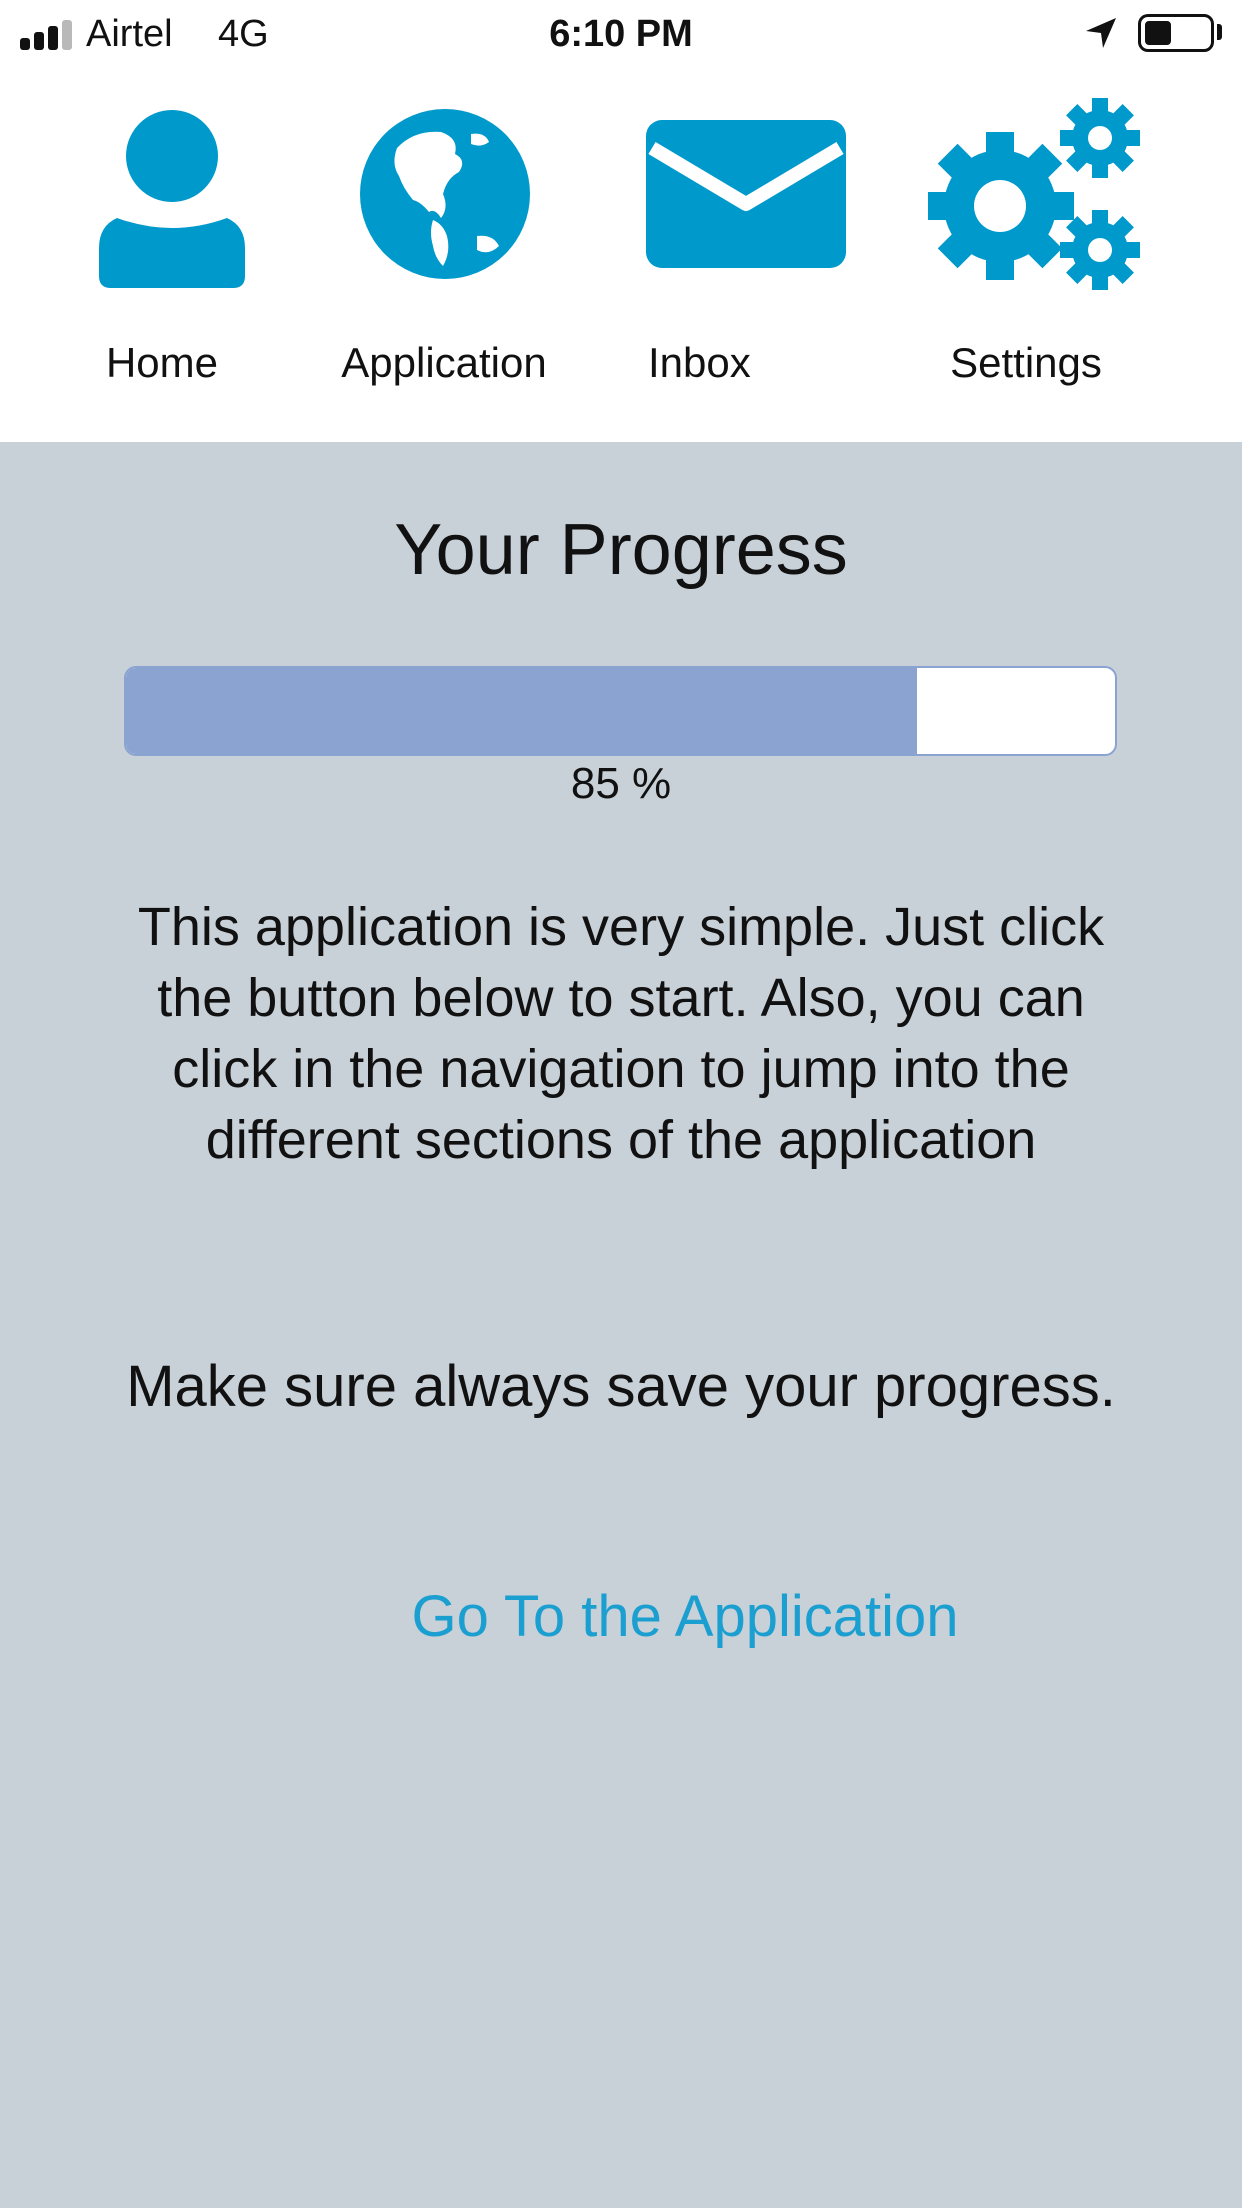  I want to click on envelope-icon, so click(746, 194).